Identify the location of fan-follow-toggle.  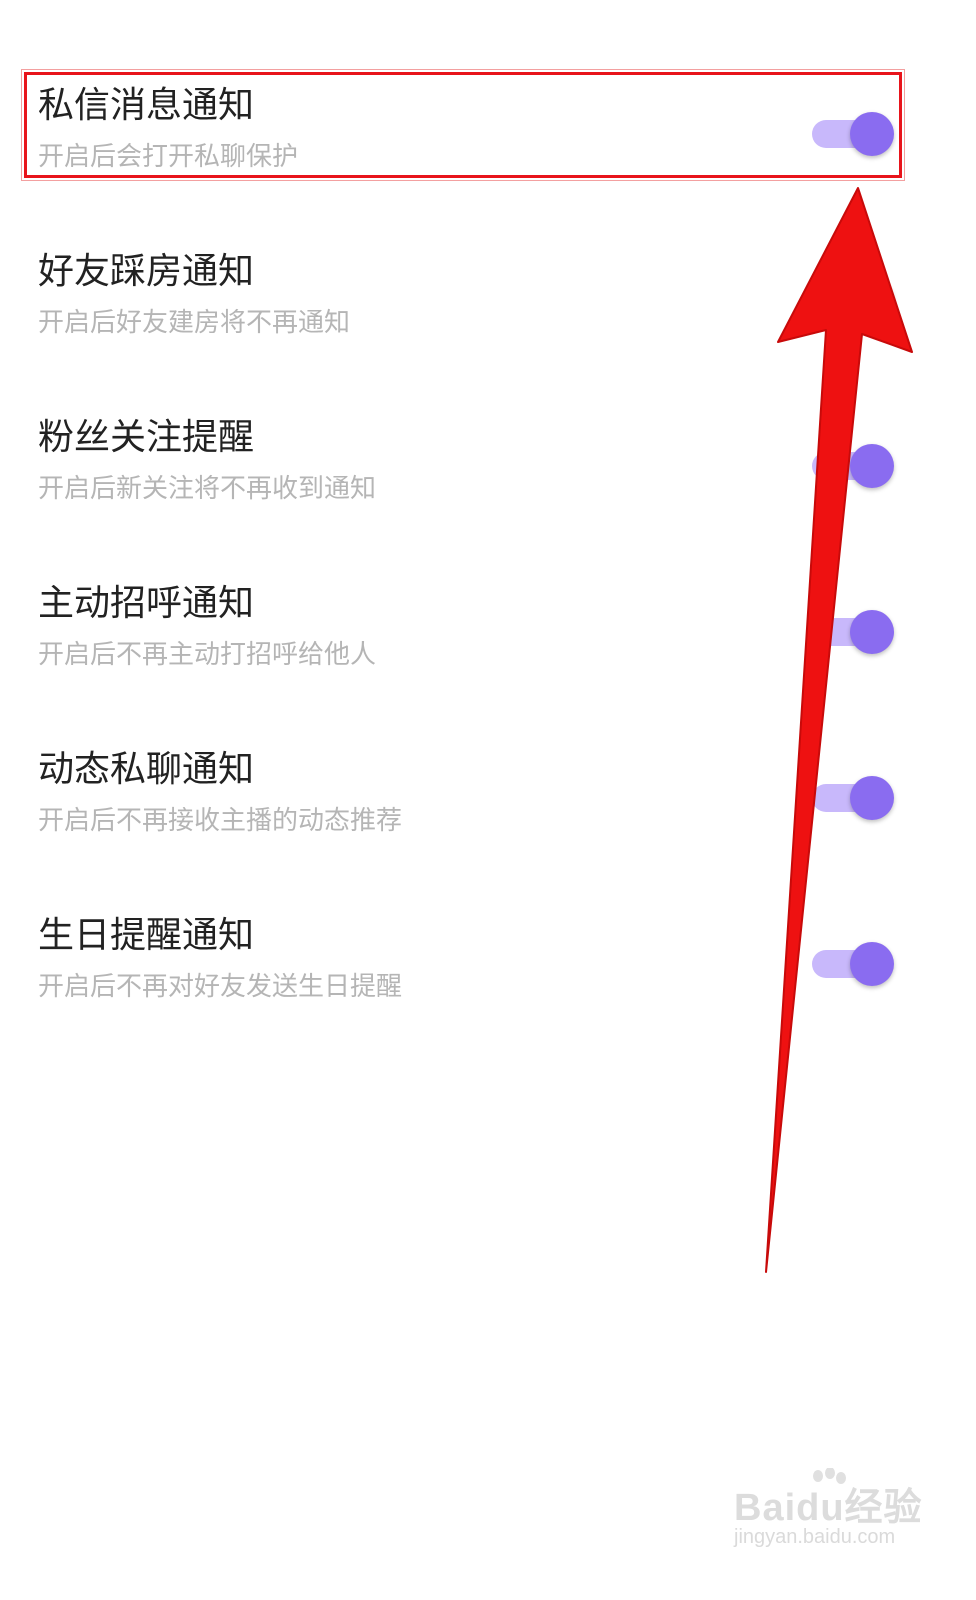
(854, 466).